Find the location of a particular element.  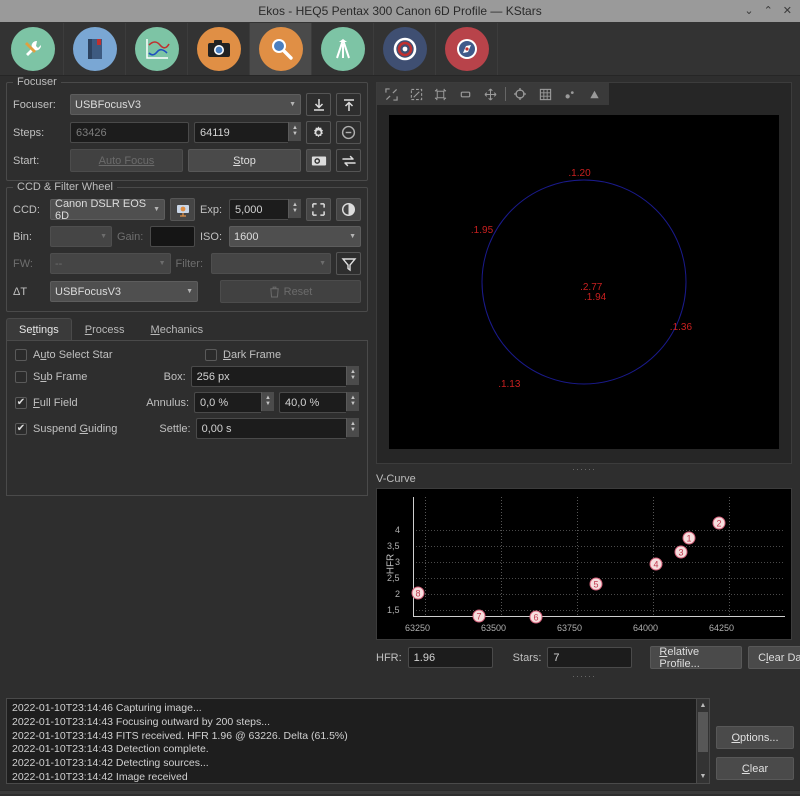

stars-icon is located at coordinates (569, 94).